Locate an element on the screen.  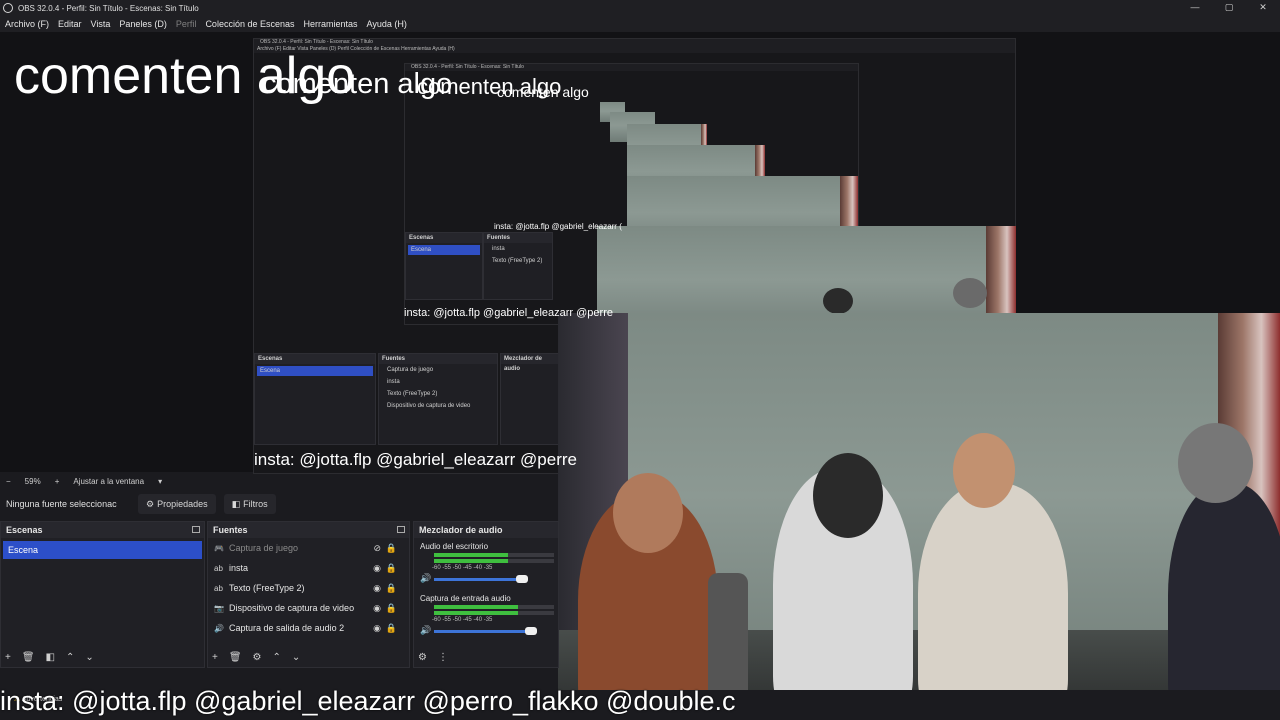
filters-label: Filtros is located at coordinates (255, 504).